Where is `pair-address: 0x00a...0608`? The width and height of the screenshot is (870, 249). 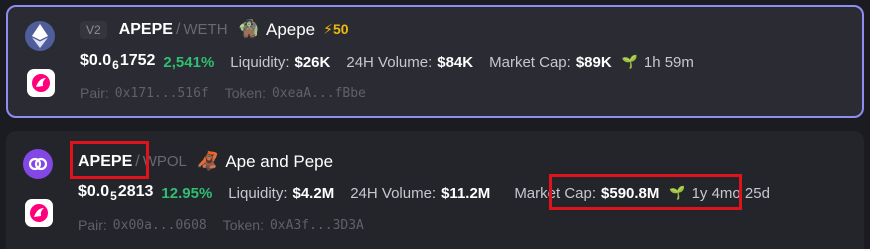 pair-address: 0x00a...0608 is located at coordinates (160, 225).